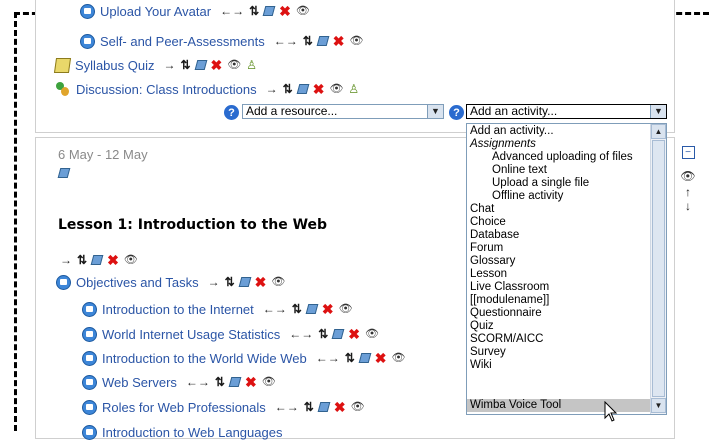  What do you see at coordinates (139, 382) in the screenshot?
I see `activity-link: Web Servers` at bounding box center [139, 382].